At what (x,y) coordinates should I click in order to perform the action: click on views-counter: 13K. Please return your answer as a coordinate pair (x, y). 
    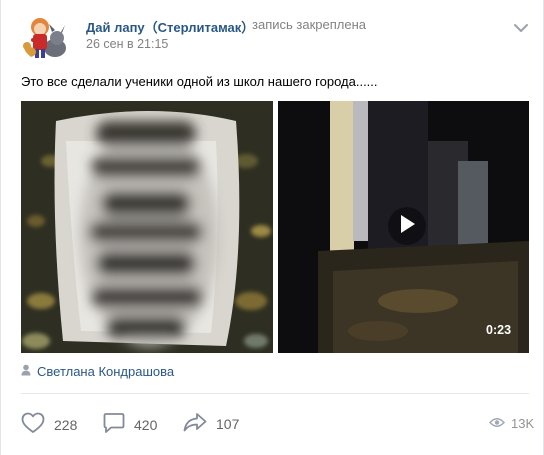
    Looking at the image, I should click on (511, 423).